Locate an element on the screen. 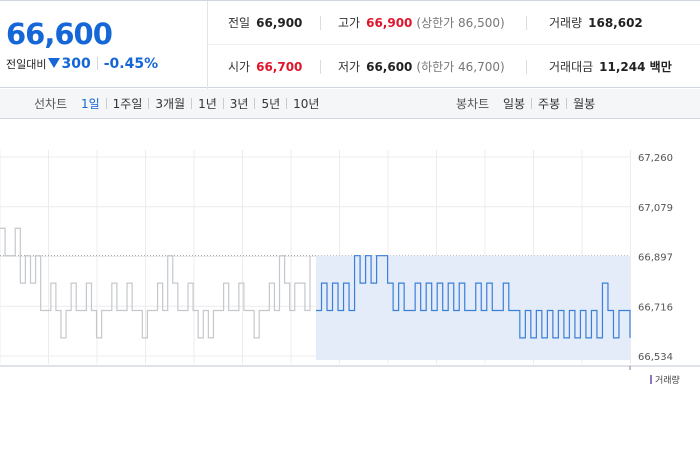 Image resolution: width=700 pixels, height=450 pixels. current-price-box: 66,600 전일대비 300 -0.45% is located at coordinates (104, 45).